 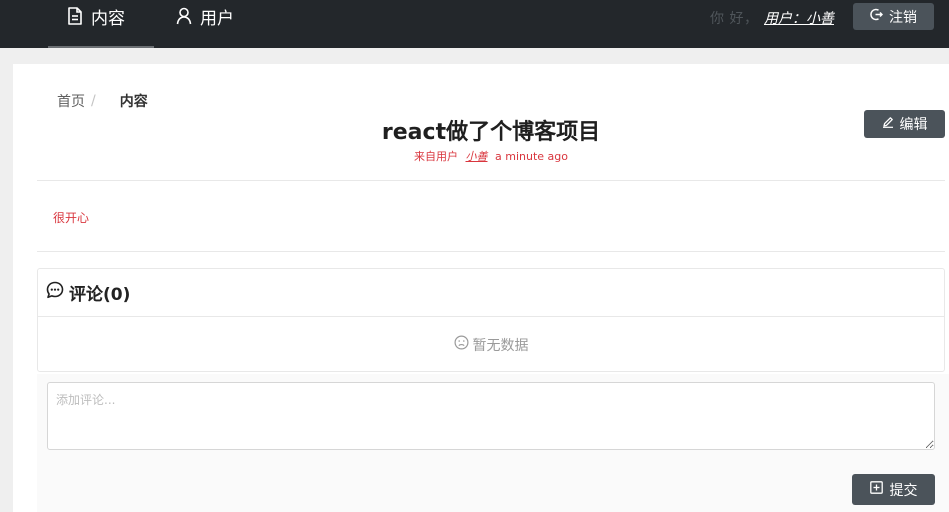 What do you see at coordinates (888, 124) in the screenshot?
I see `pencil-icon` at bounding box center [888, 124].